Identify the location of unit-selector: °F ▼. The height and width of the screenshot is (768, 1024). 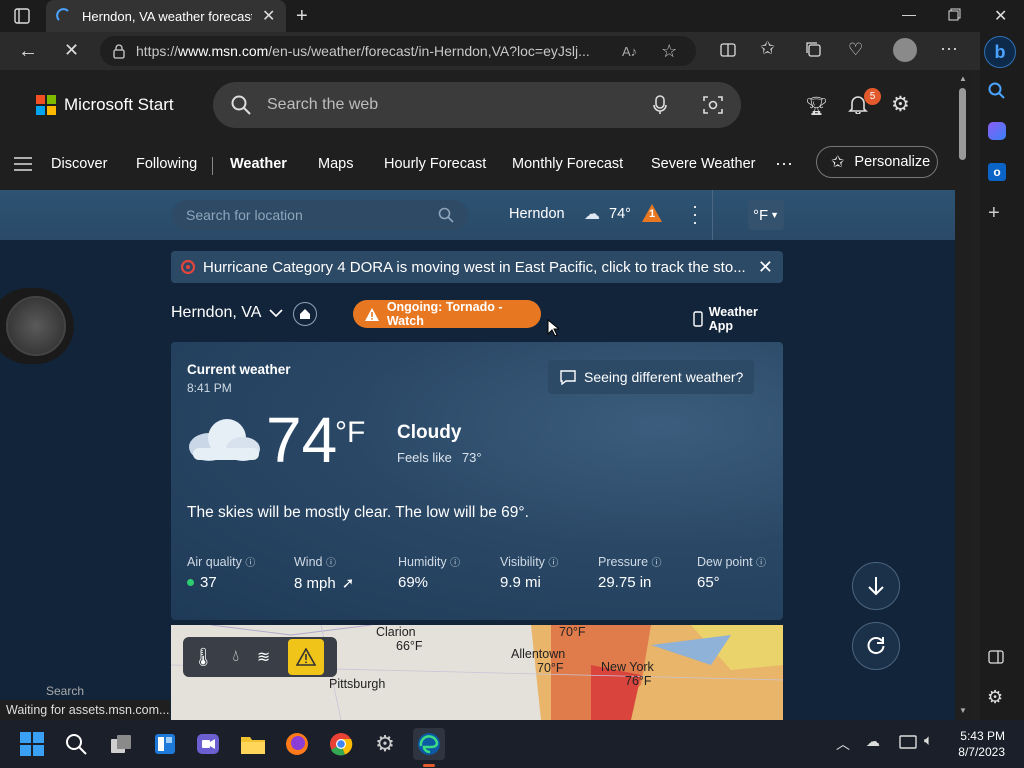
(766, 215).